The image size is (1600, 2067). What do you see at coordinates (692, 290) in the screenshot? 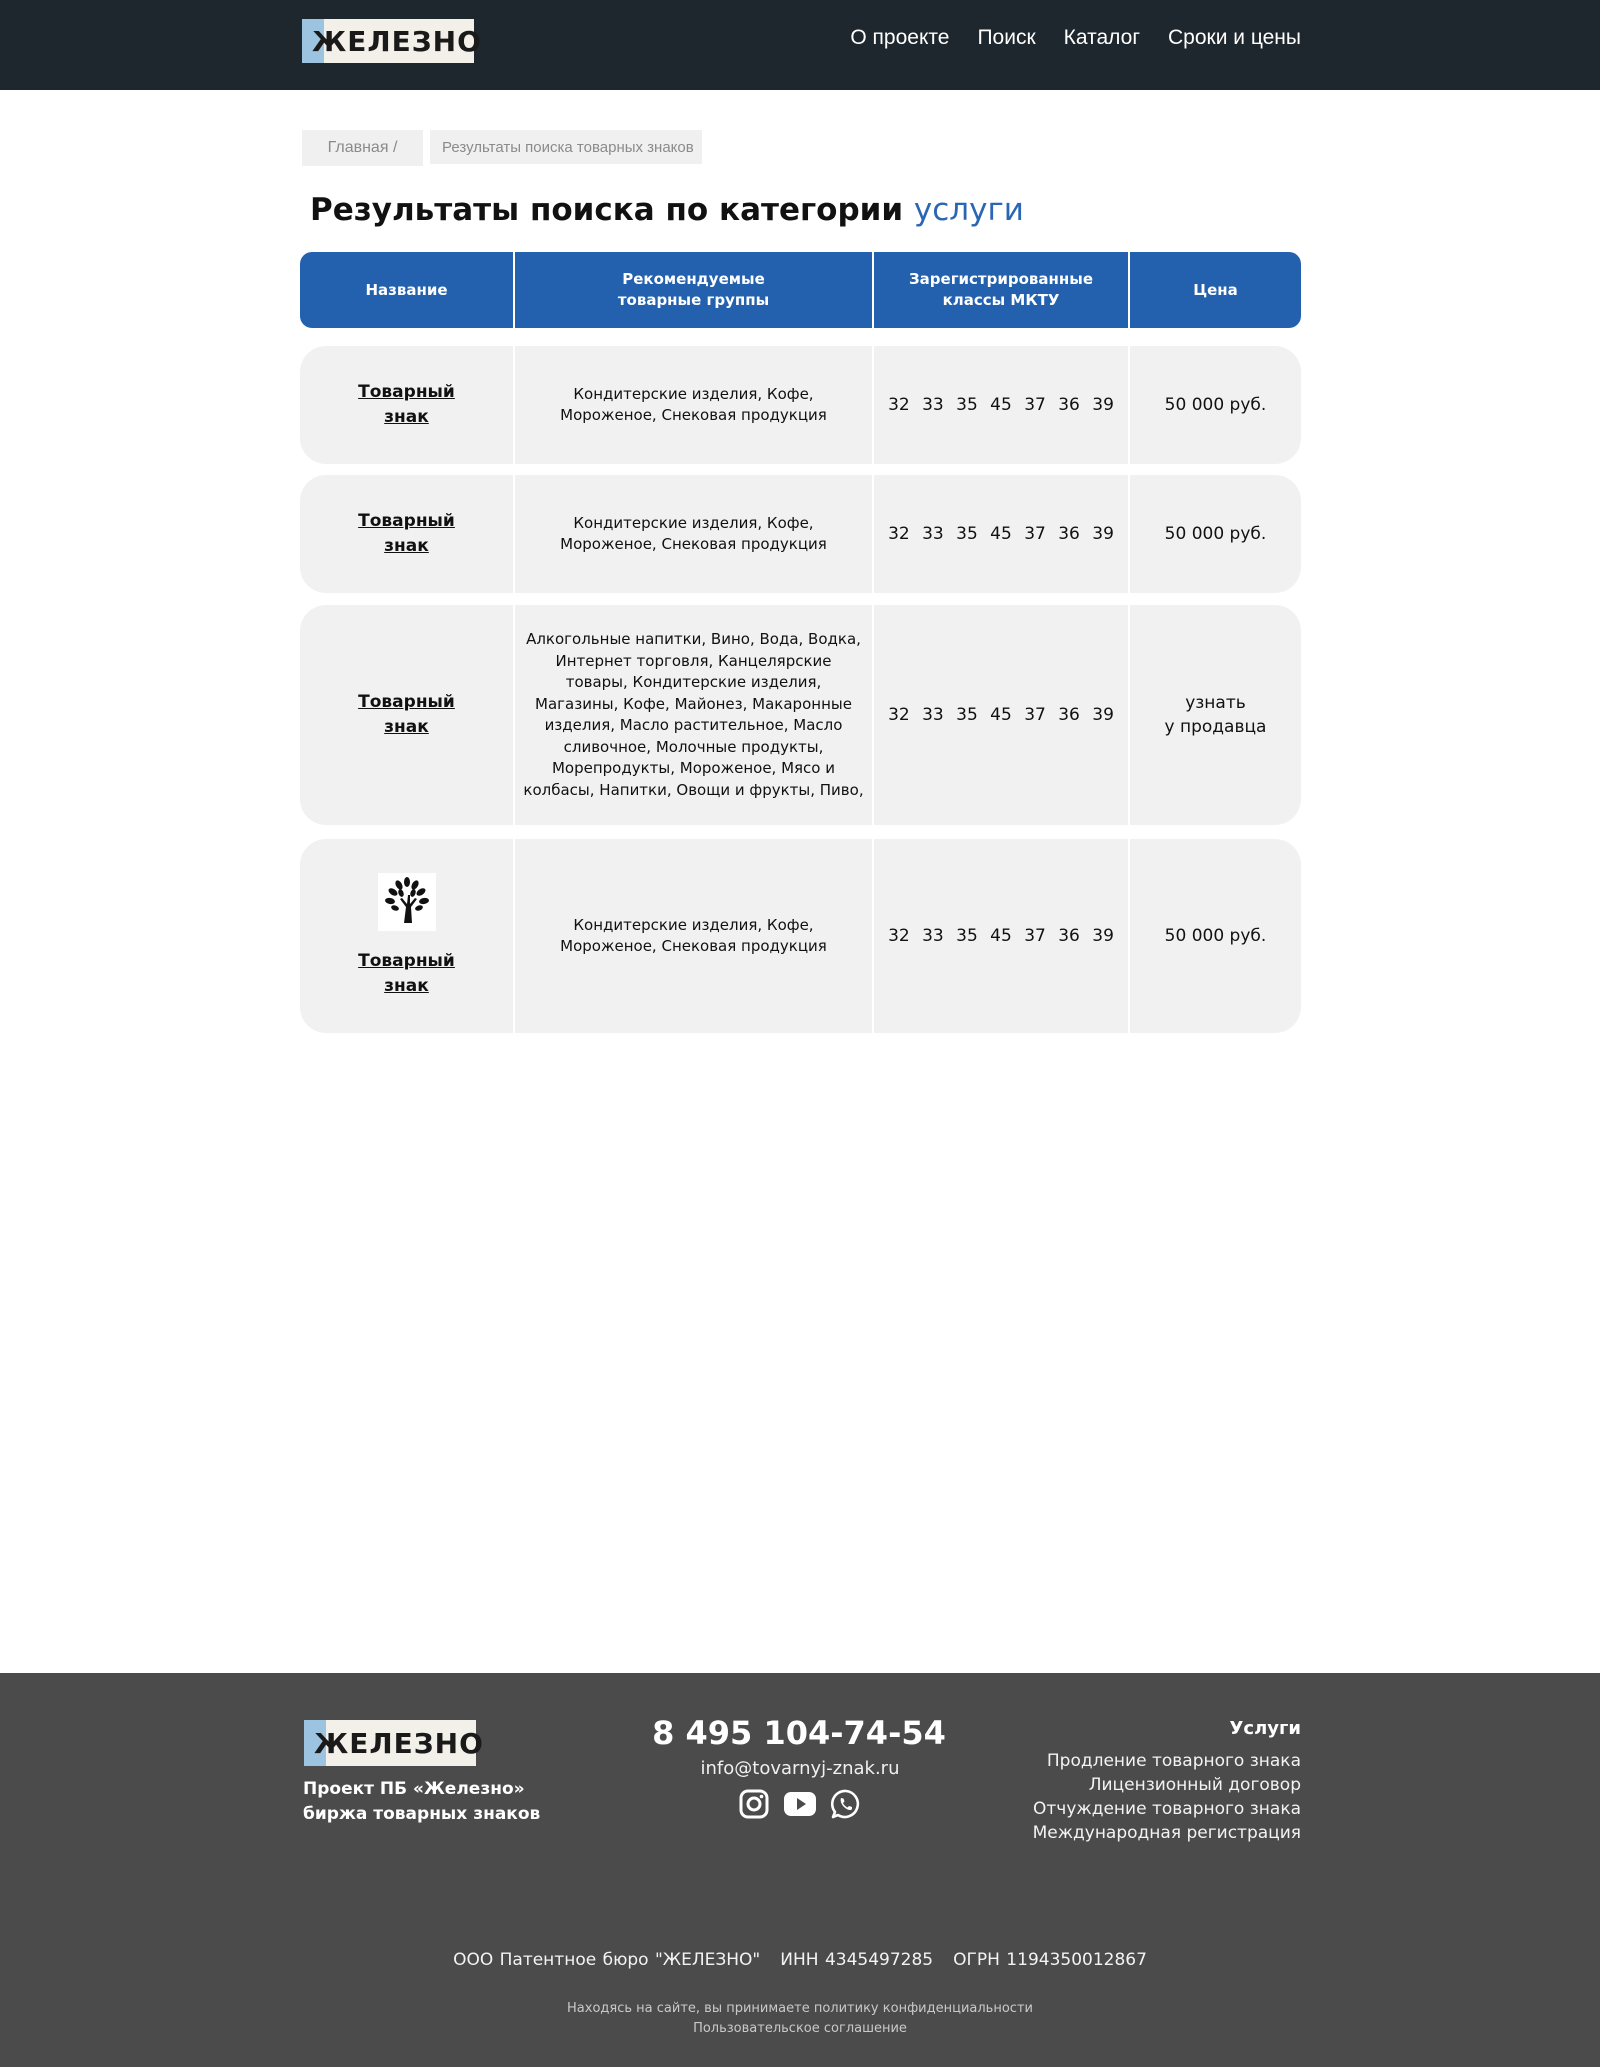
I see `column-header-groups: Рекомендуемые товарные группы` at bounding box center [692, 290].